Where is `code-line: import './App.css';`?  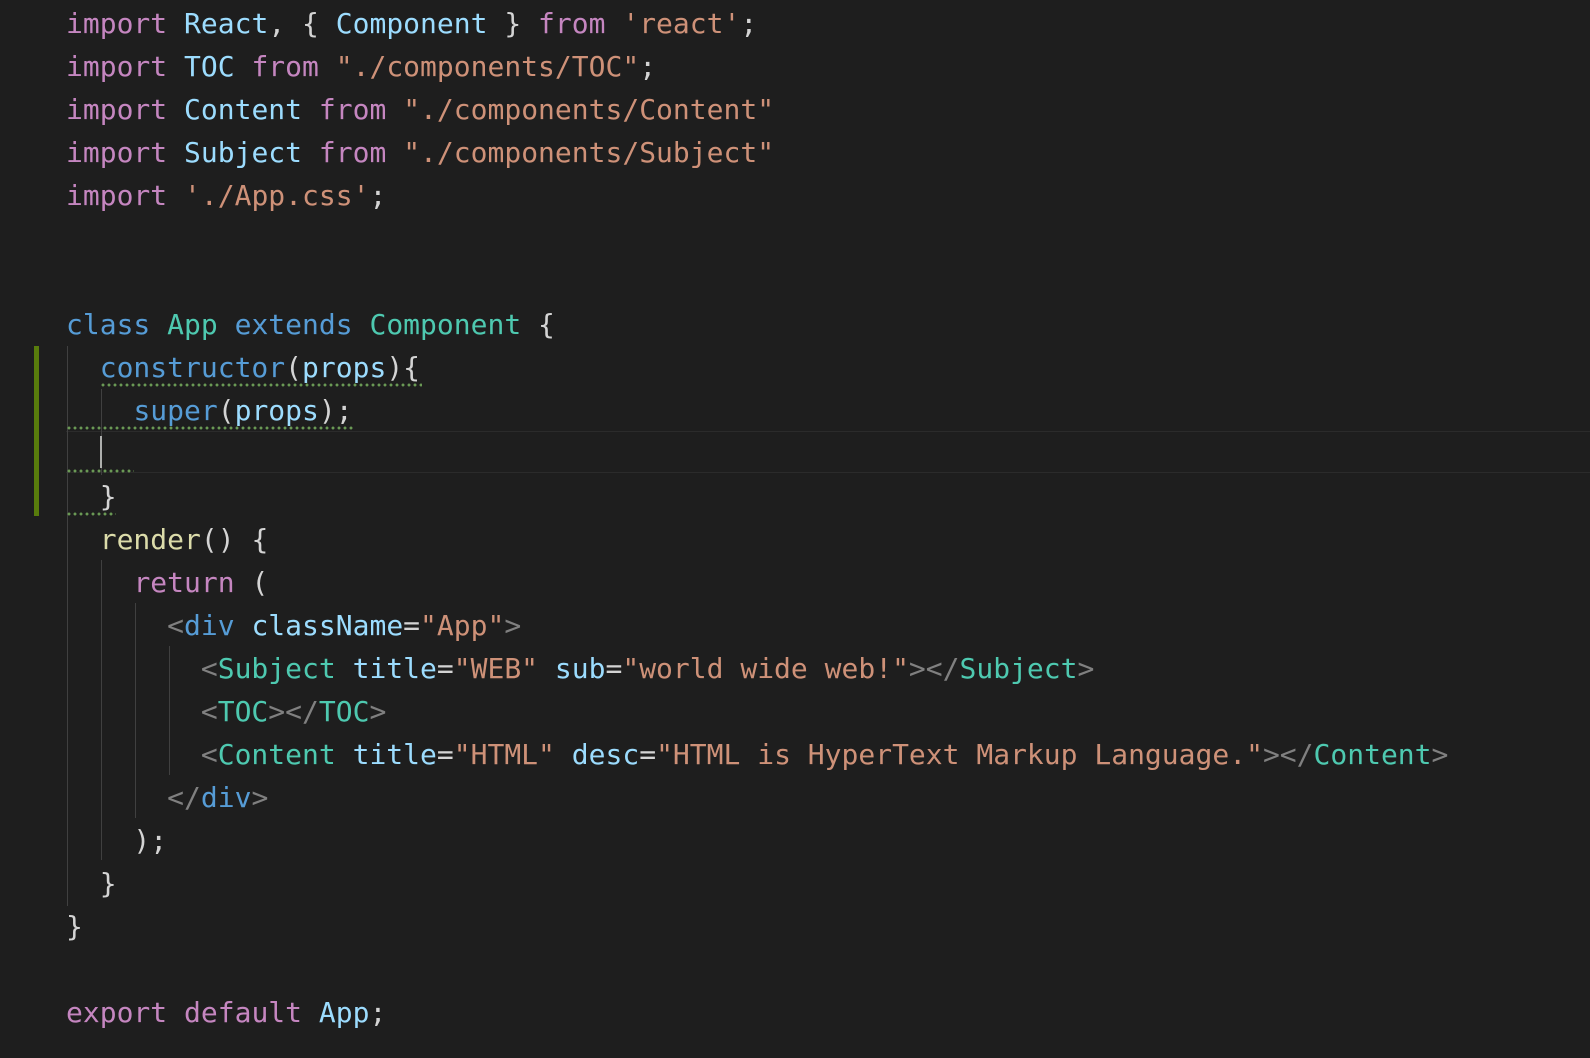 code-line: import './App.css'; is located at coordinates (226, 195).